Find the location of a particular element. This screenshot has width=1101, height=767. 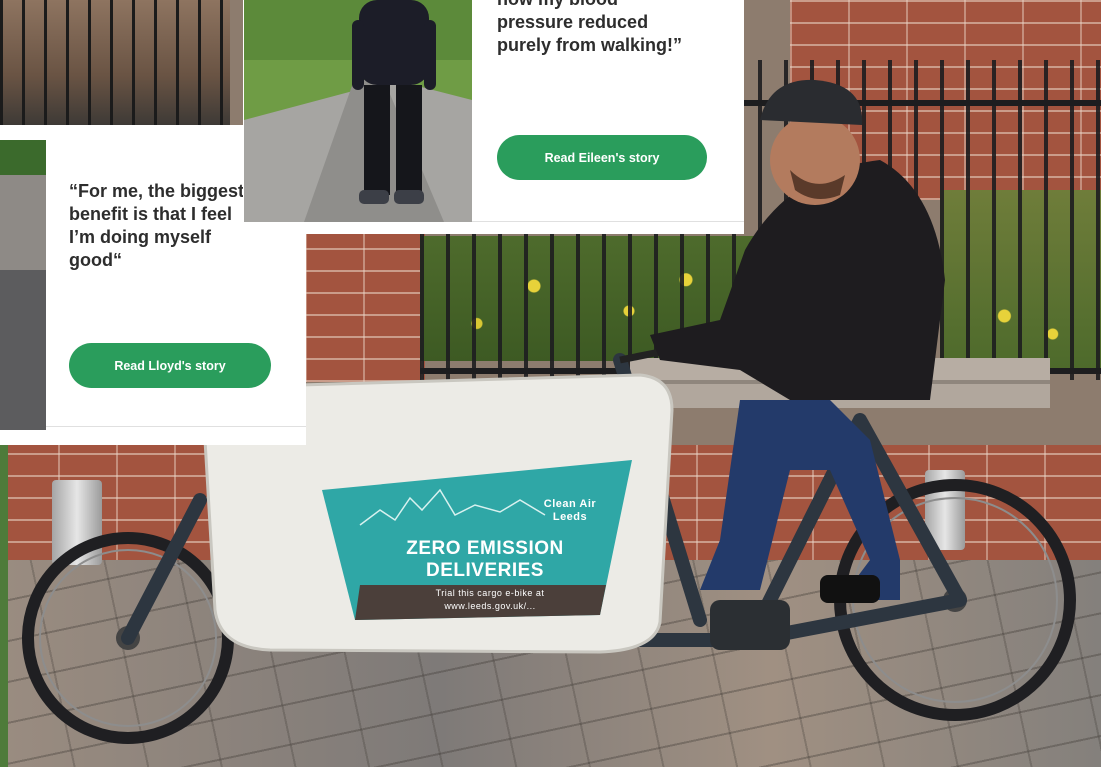

lloyd-card-divider is located at coordinates (176, 426).